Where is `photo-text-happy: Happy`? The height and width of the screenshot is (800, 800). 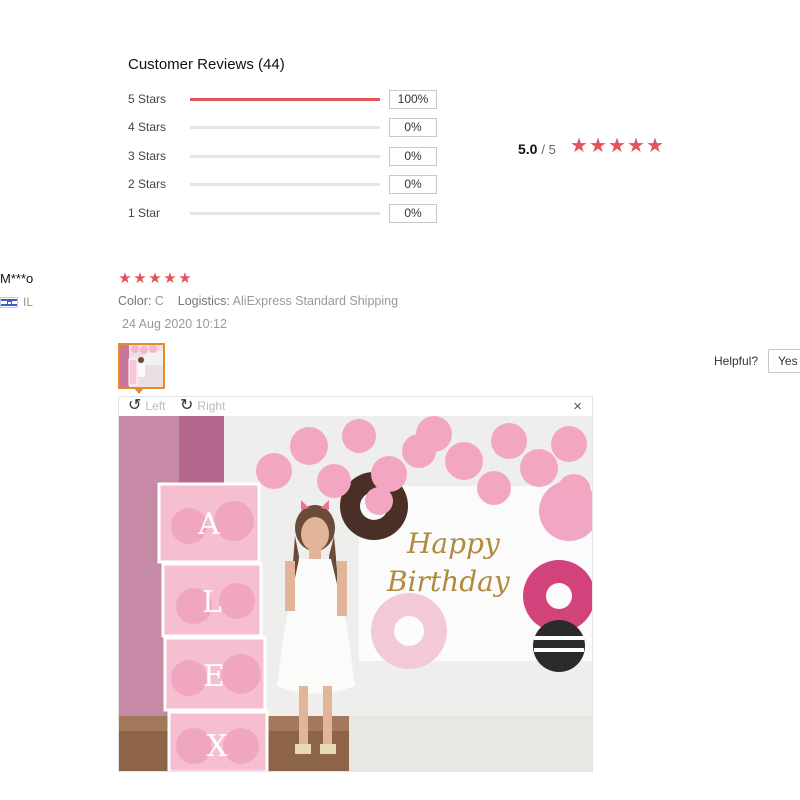
photo-text-happy: Happy is located at coordinates (453, 543).